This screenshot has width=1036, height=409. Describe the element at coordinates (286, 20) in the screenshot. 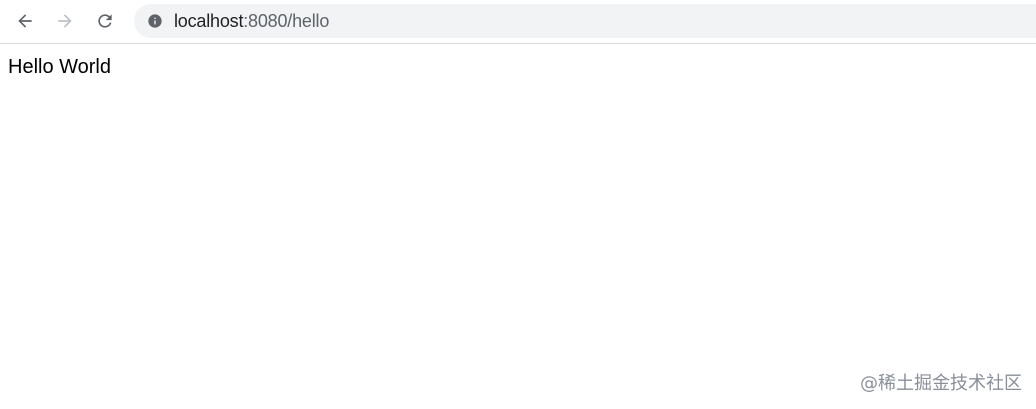

I see `url-path: :8080/hello` at that location.